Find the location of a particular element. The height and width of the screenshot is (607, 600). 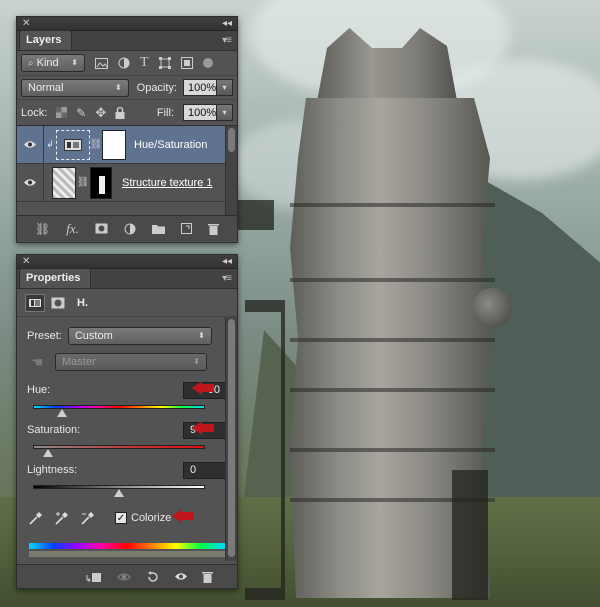

blend-mode-dropdown: Normal ⬍ is located at coordinates (75, 87).